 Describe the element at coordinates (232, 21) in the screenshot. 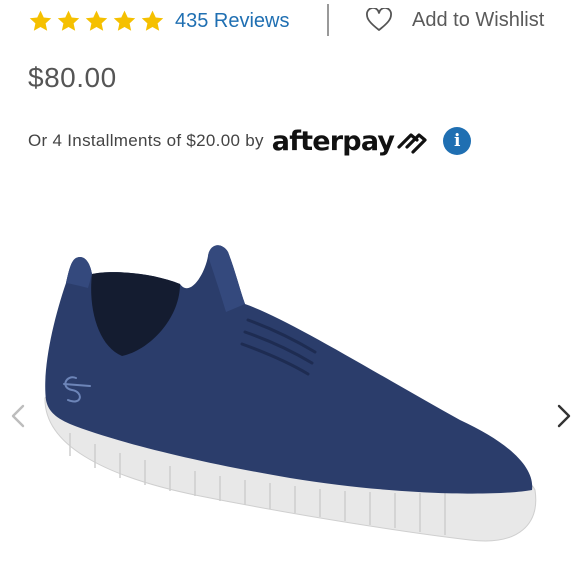

I see `reviews-link: 435 Reviews` at that location.